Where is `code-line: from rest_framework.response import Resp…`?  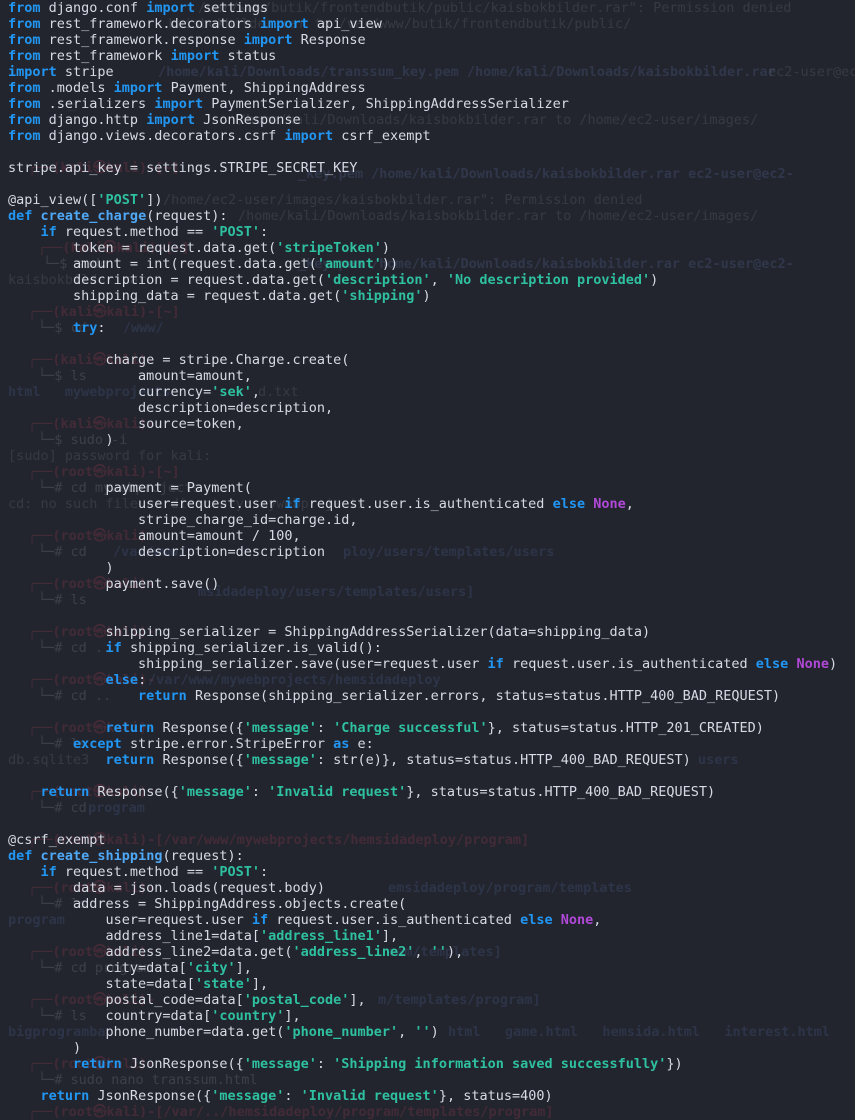
code-line: from rest_framework.response import Resp… is located at coordinates (187, 40).